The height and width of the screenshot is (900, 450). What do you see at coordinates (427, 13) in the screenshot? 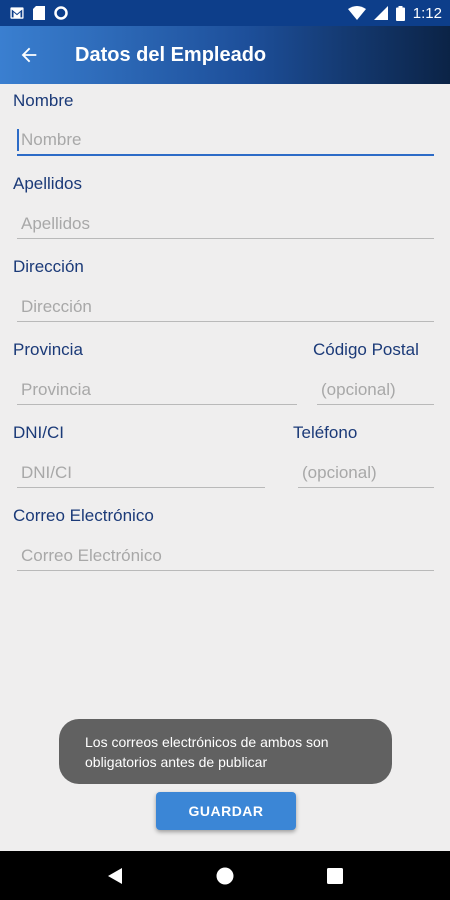
I see `status-time: 1:12` at bounding box center [427, 13].